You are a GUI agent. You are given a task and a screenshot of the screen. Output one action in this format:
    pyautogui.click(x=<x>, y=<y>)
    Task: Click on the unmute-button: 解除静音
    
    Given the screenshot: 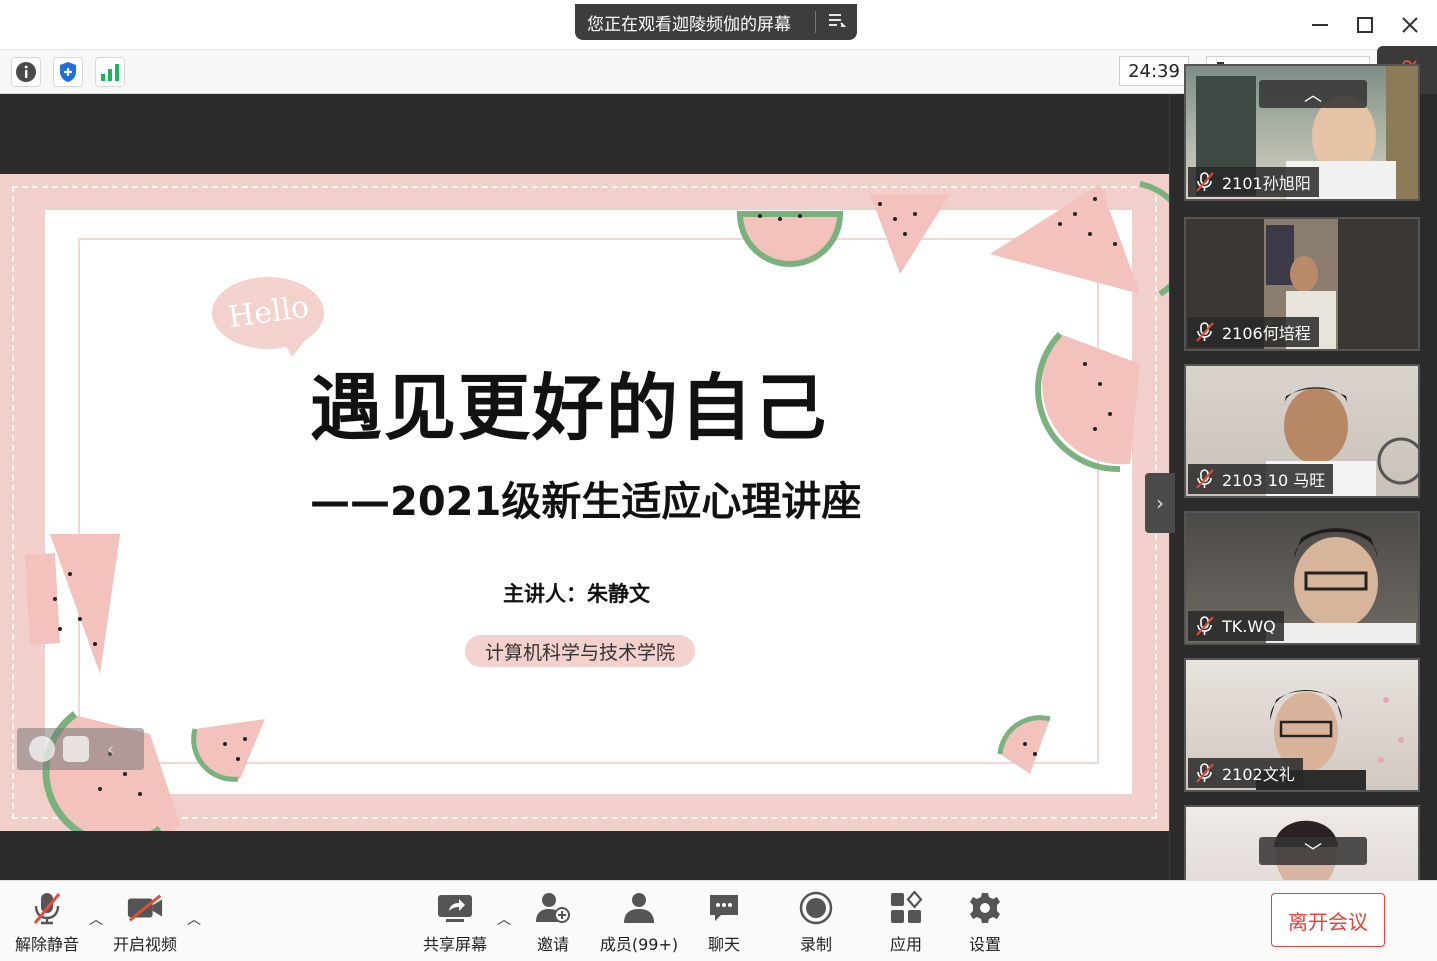 What is the action you would take?
    pyautogui.click(x=47, y=922)
    